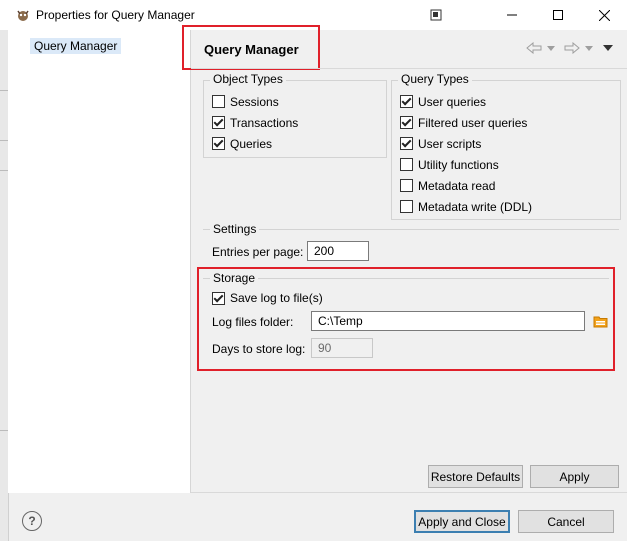 This screenshot has height=541, width=627. I want to click on header-separator, so click(409, 68).